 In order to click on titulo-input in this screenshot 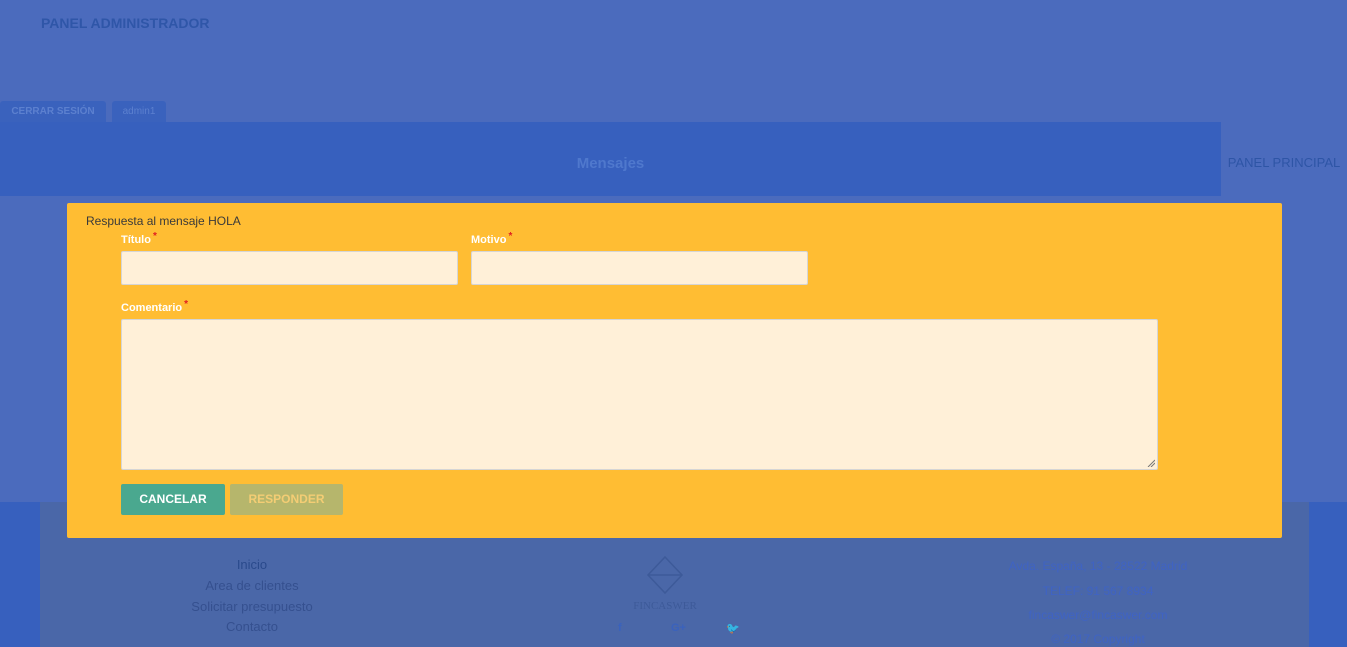, I will do `click(289, 268)`.